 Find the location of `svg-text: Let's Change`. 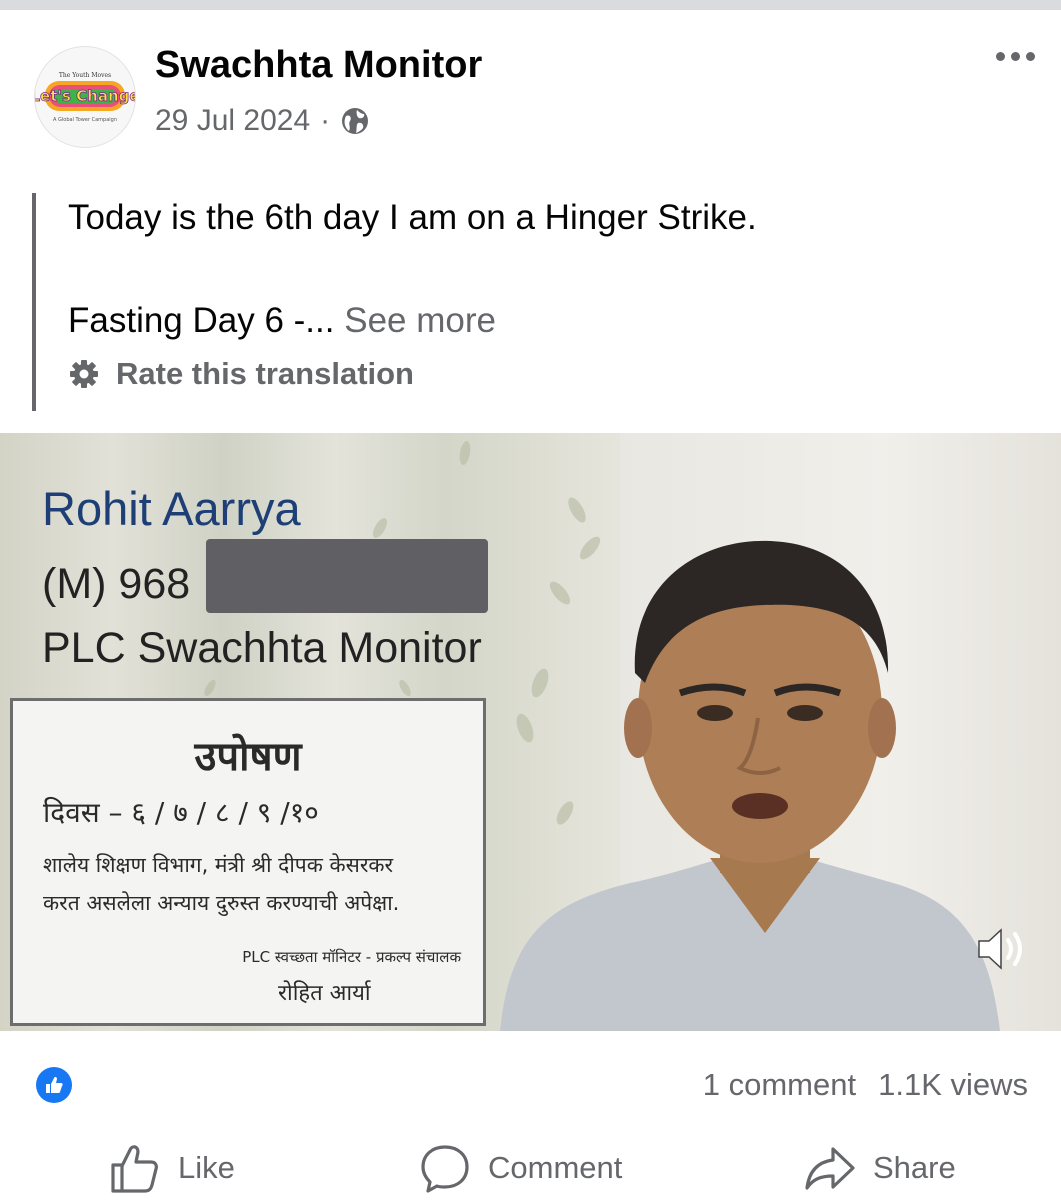

svg-text: Let's Change is located at coordinates (85, 96).